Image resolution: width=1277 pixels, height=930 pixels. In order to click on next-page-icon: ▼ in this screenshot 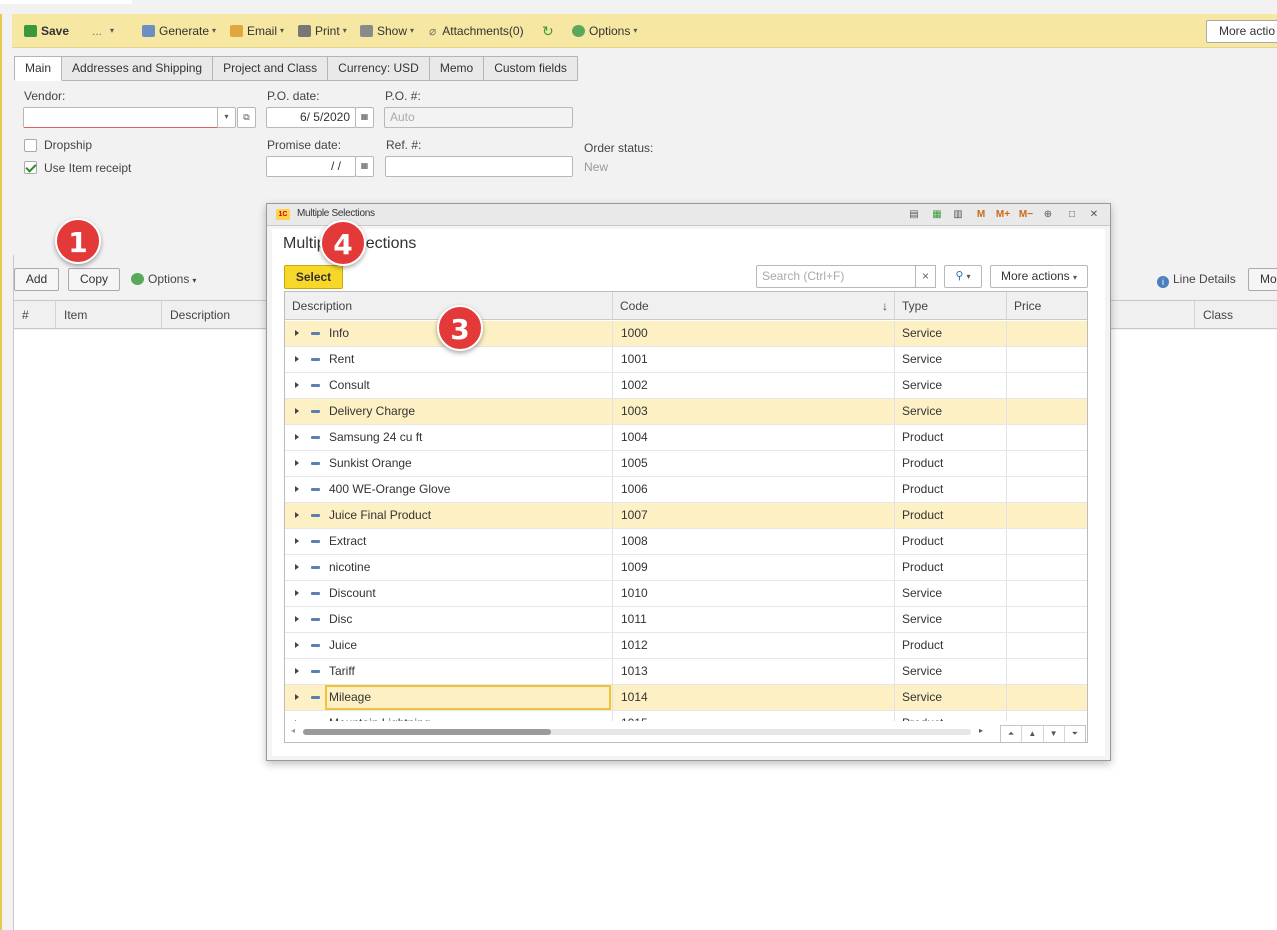, I will do `click(1054, 734)`.